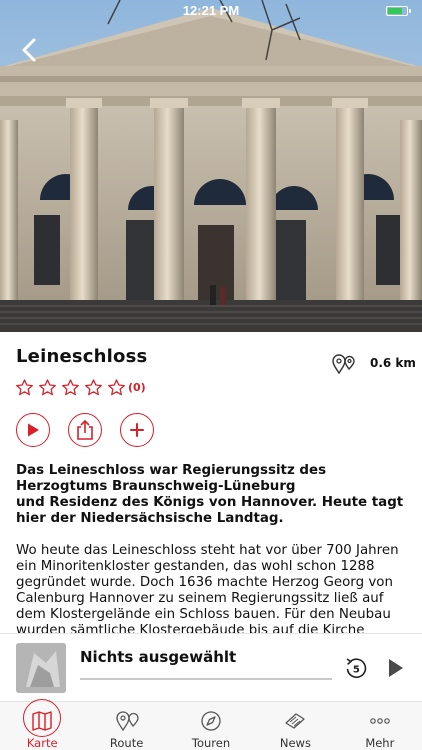  I want to click on skip-back-button: 5, so click(356, 668).